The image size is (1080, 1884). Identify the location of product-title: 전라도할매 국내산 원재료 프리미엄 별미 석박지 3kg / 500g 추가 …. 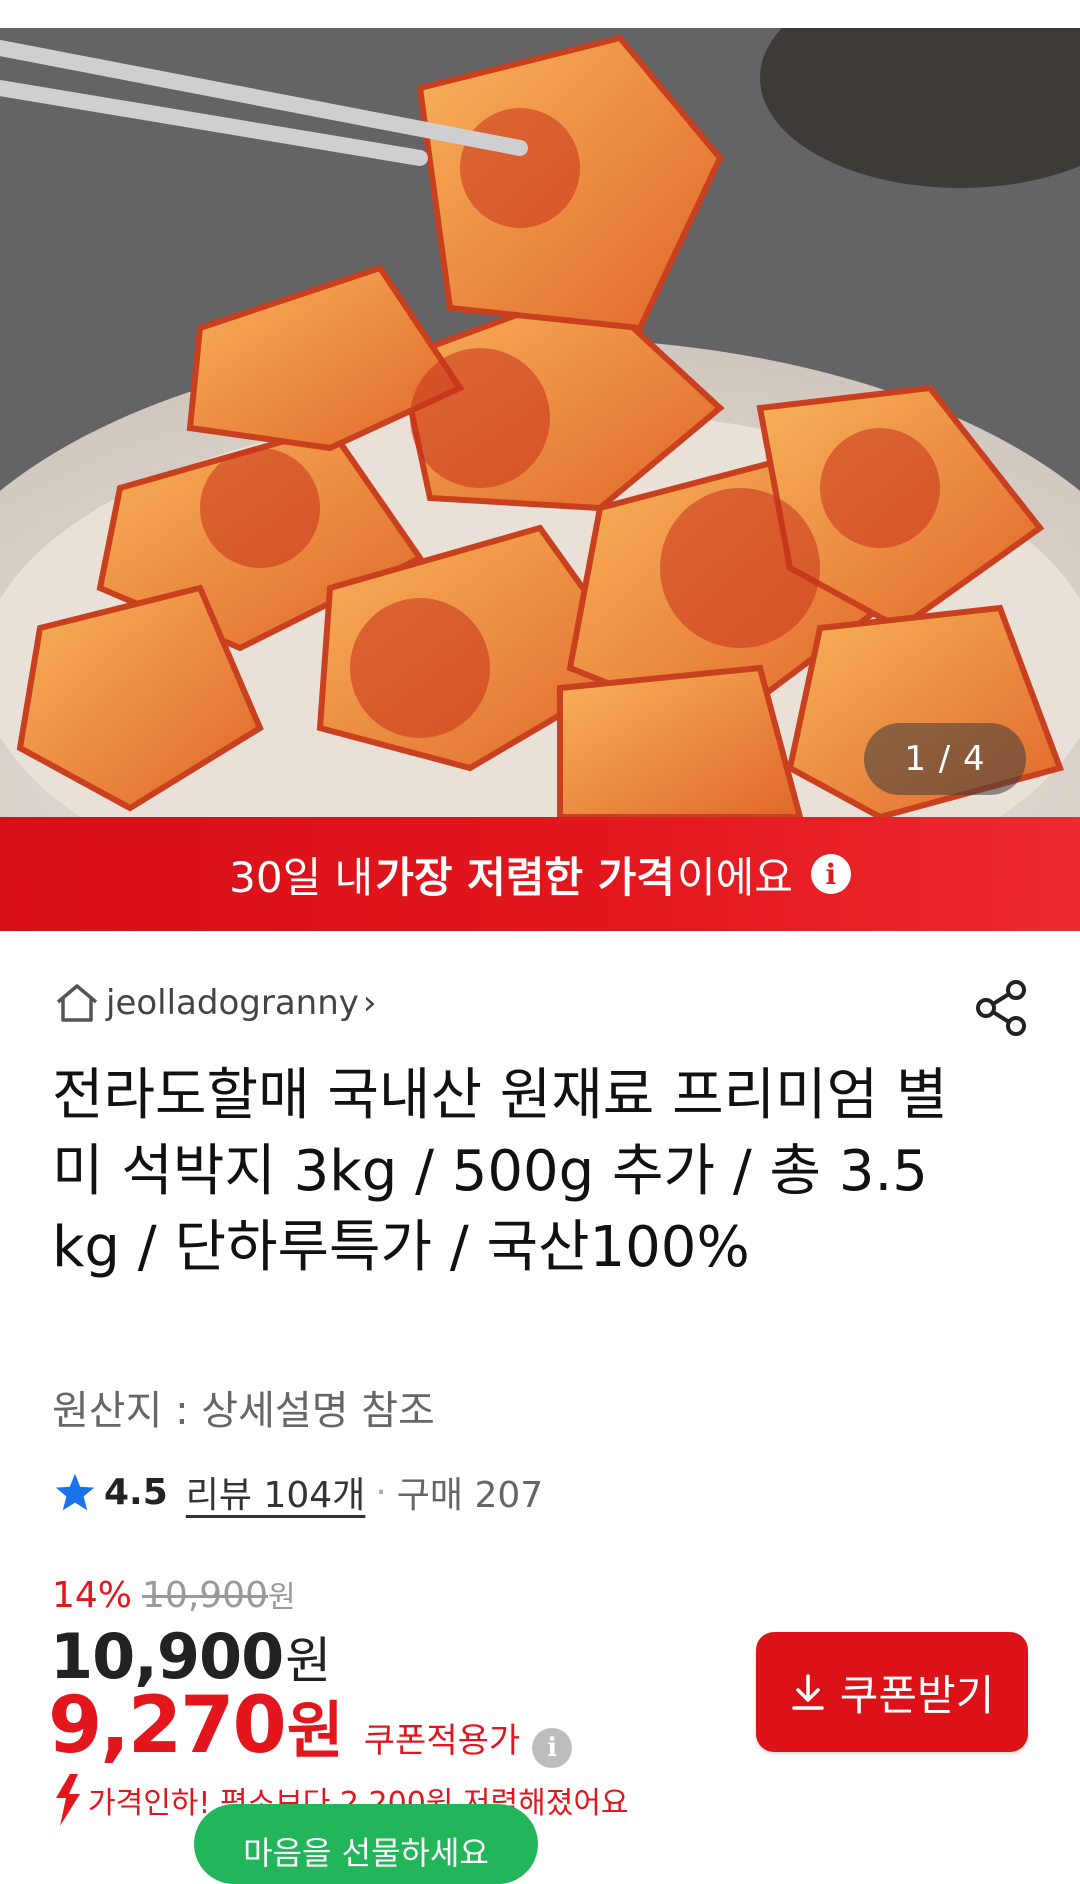
(500, 1171).